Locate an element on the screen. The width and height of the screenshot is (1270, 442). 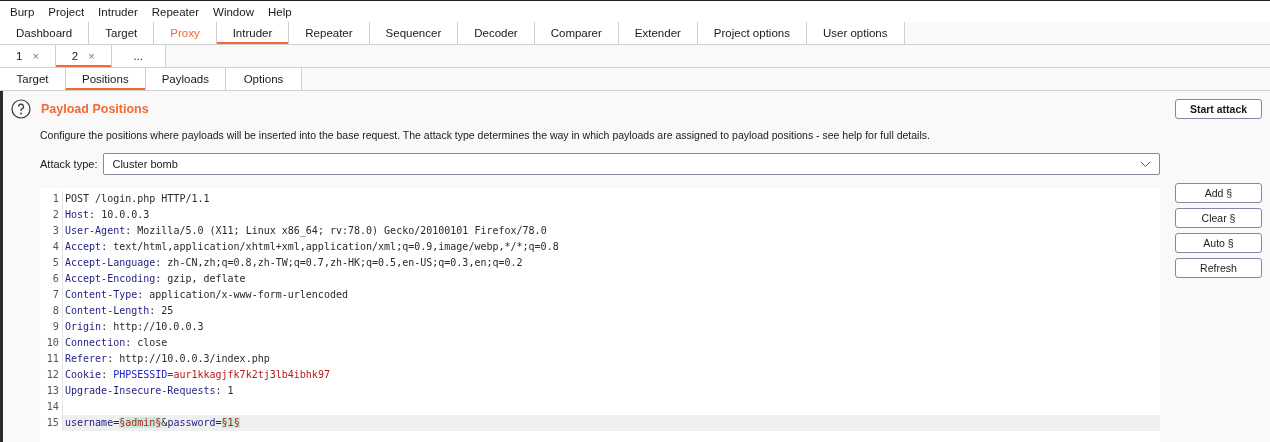
main-tab: User options is located at coordinates (855, 33).